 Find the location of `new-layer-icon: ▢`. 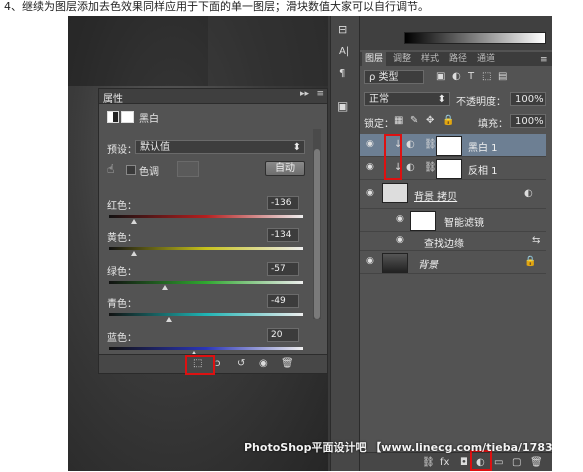

new-layer-icon: ▢ is located at coordinates (516, 463).